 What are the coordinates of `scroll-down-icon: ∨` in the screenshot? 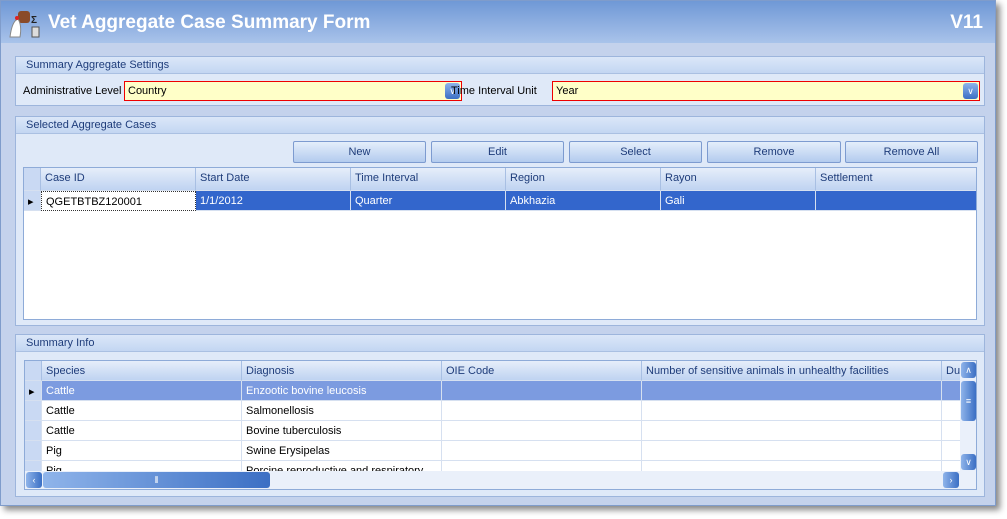 It's located at (968, 462).